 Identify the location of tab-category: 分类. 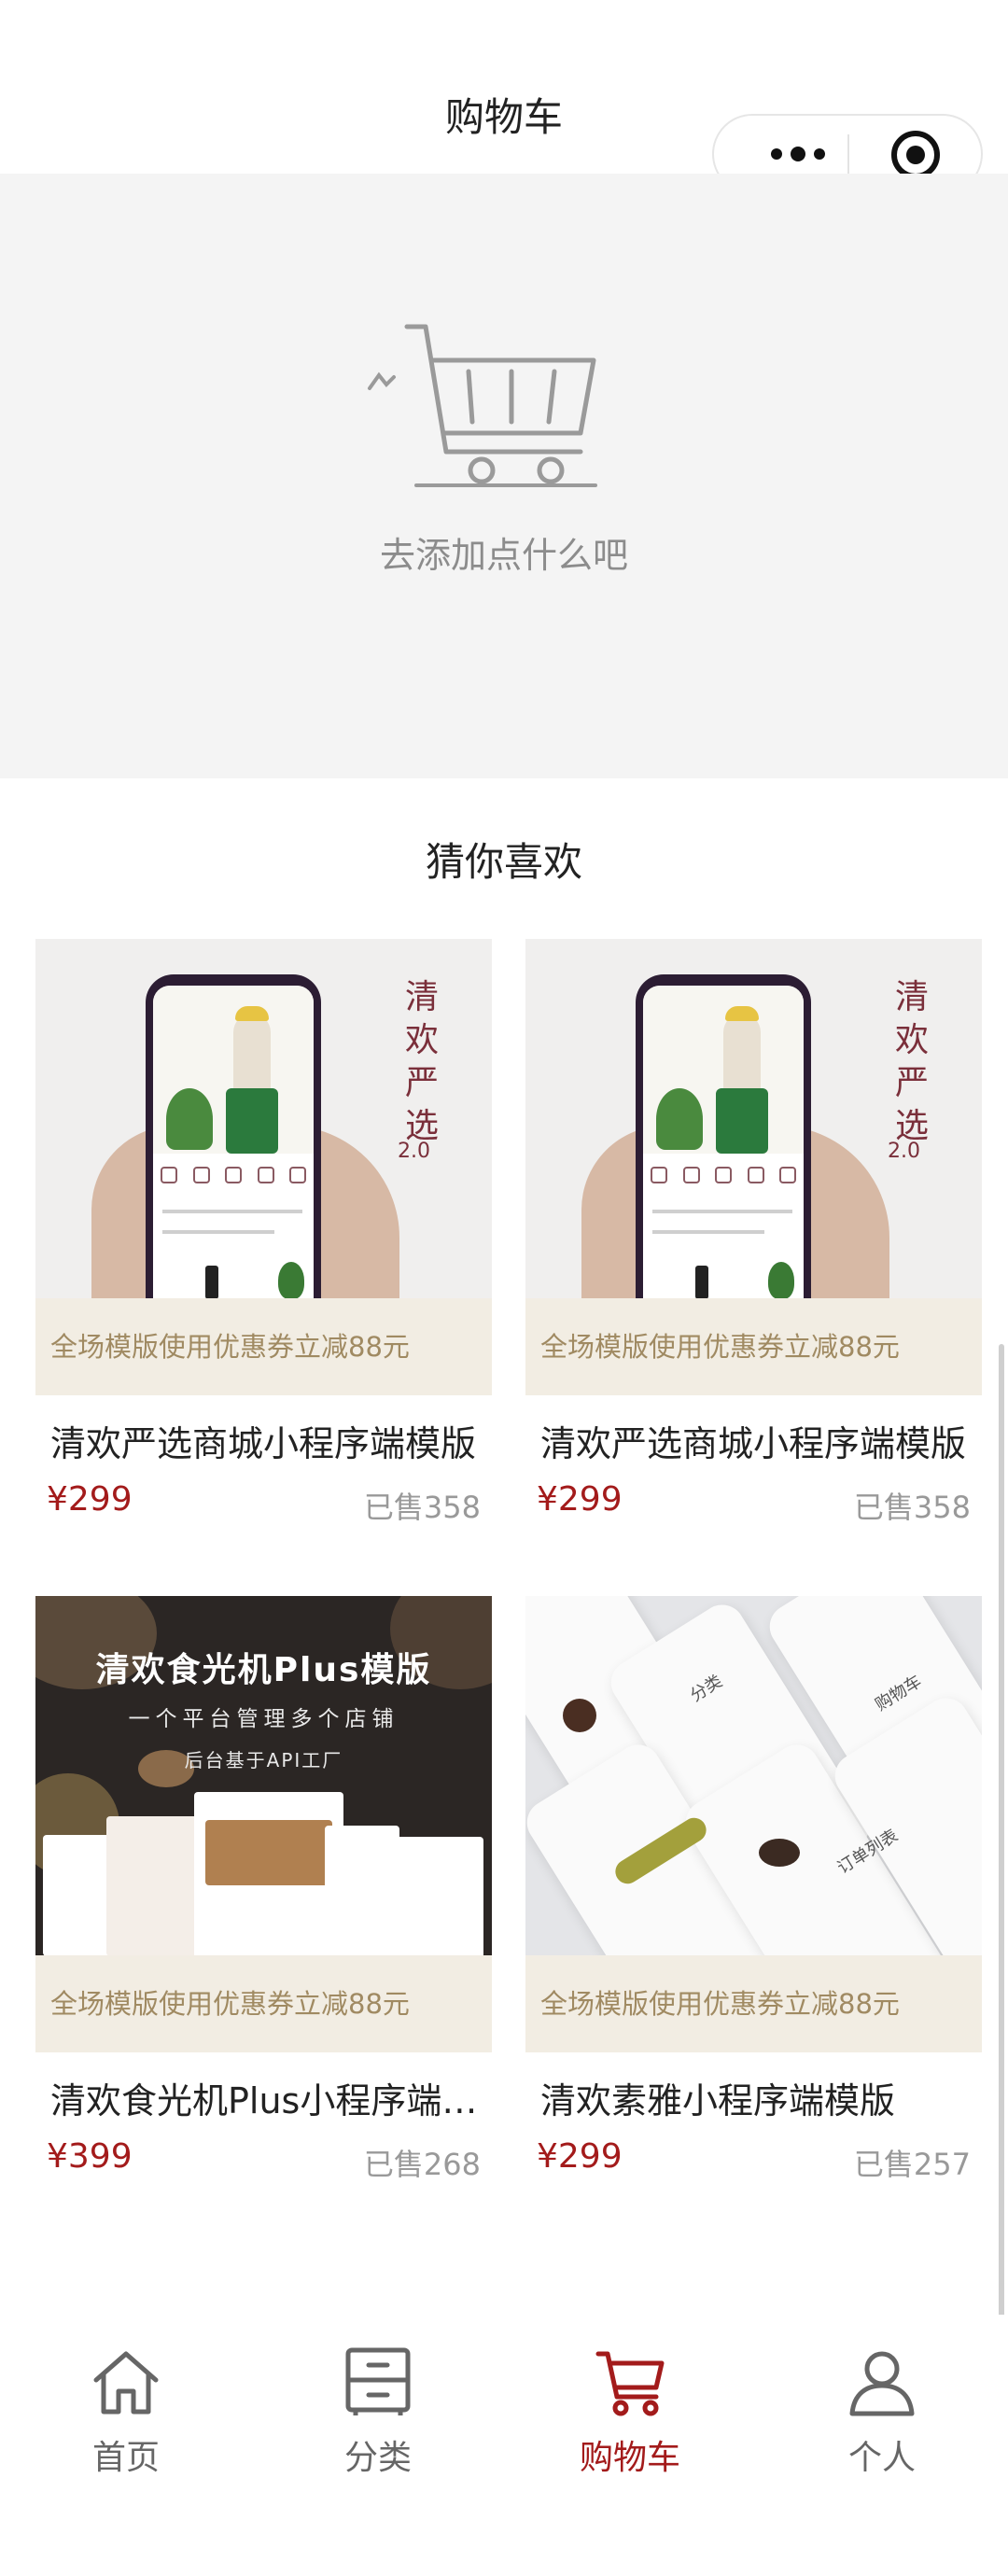
(378, 2408).